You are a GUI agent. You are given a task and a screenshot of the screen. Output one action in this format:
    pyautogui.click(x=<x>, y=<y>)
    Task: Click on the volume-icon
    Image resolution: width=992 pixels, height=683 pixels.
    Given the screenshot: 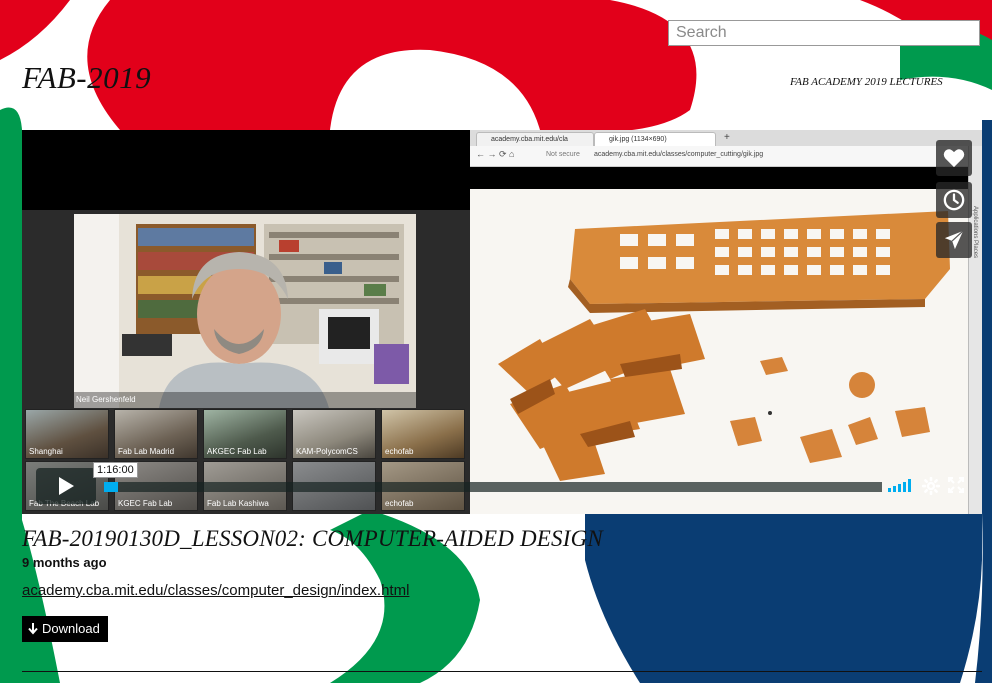 What is the action you would take?
    pyautogui.click(x=901, y=485)
    